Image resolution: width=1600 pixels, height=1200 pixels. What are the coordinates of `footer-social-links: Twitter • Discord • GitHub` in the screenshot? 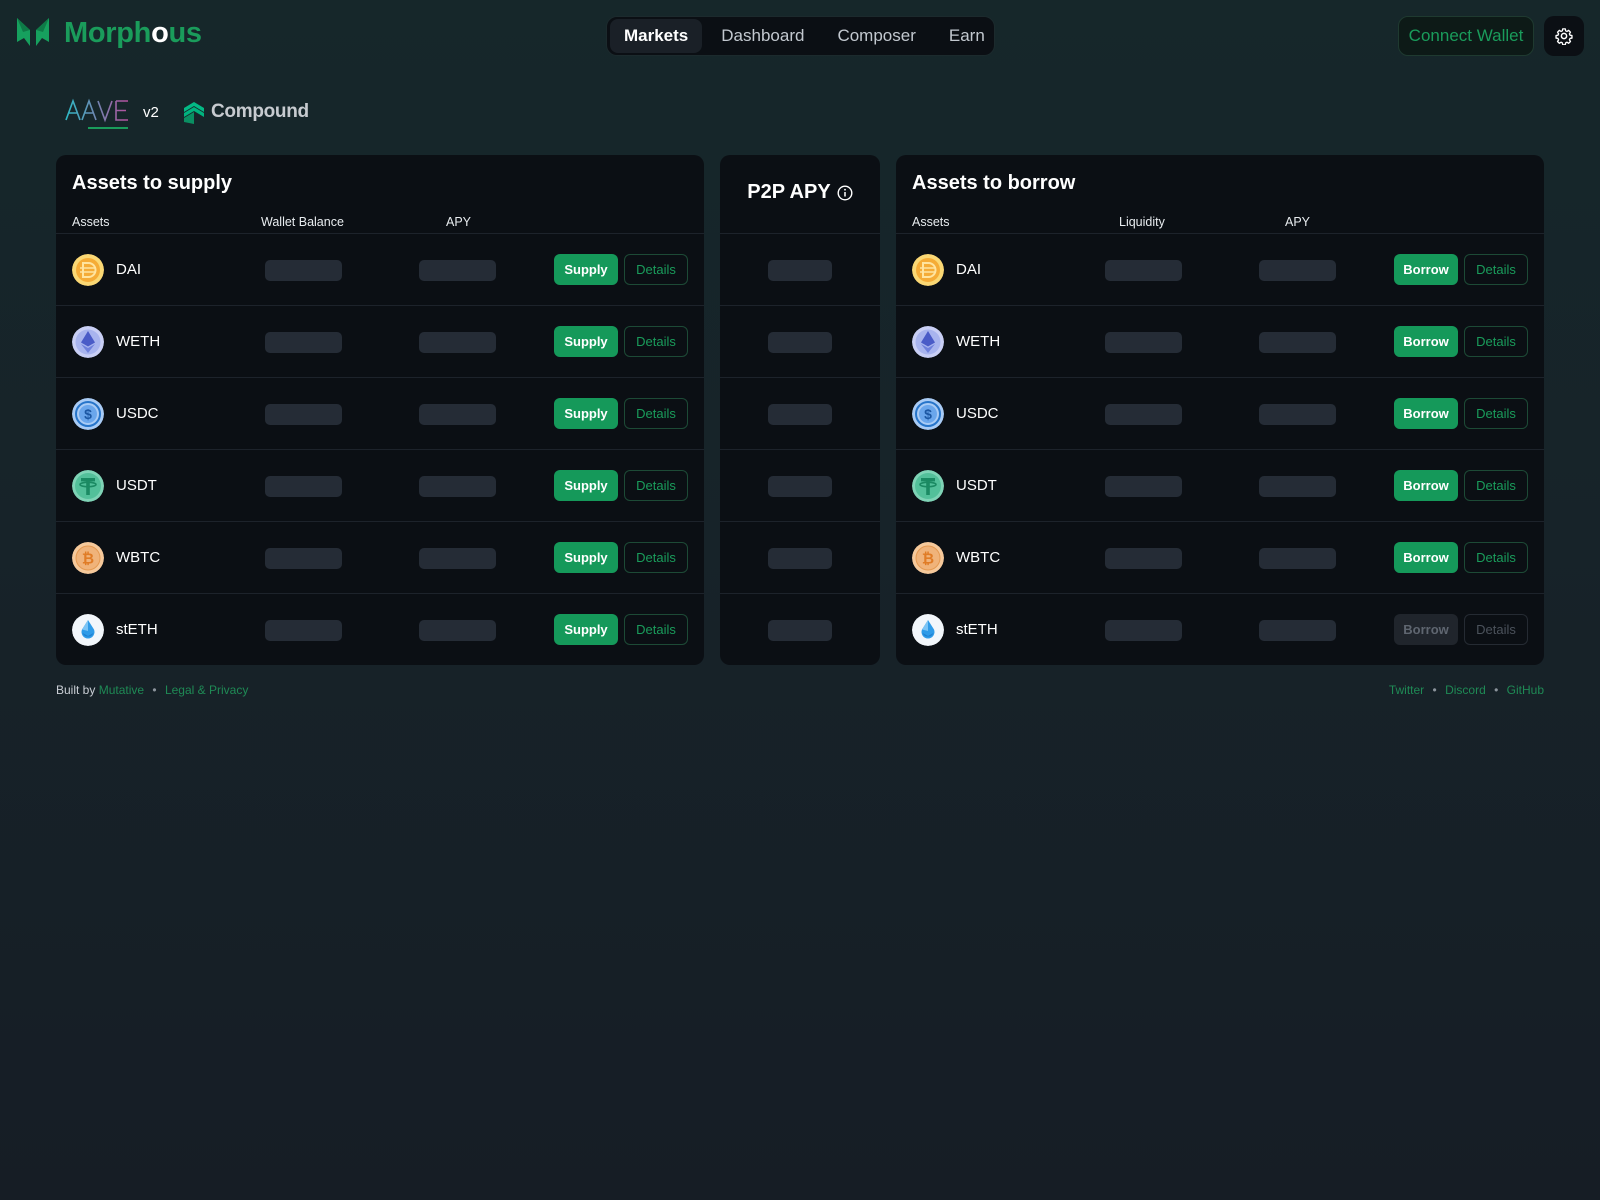 It's located at (1466, 690).